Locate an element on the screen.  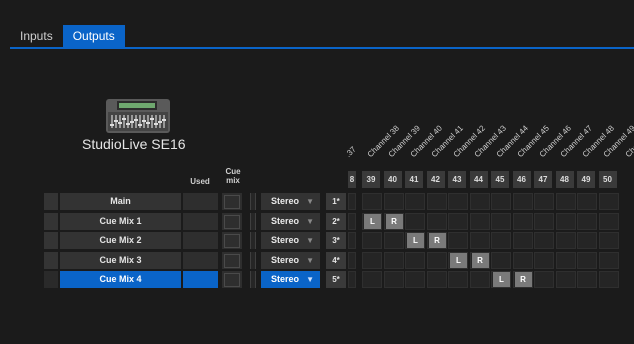
channel-number: 41 is located at coordinates (414, 179).